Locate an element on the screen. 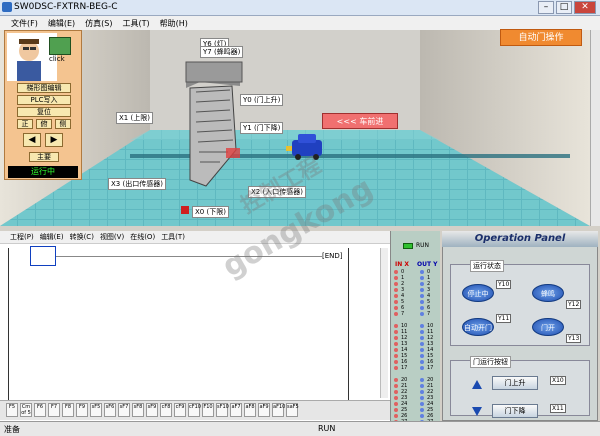 This screenshot has width=600, height=436. status-run: RUN is located at coordinates (327, 428).